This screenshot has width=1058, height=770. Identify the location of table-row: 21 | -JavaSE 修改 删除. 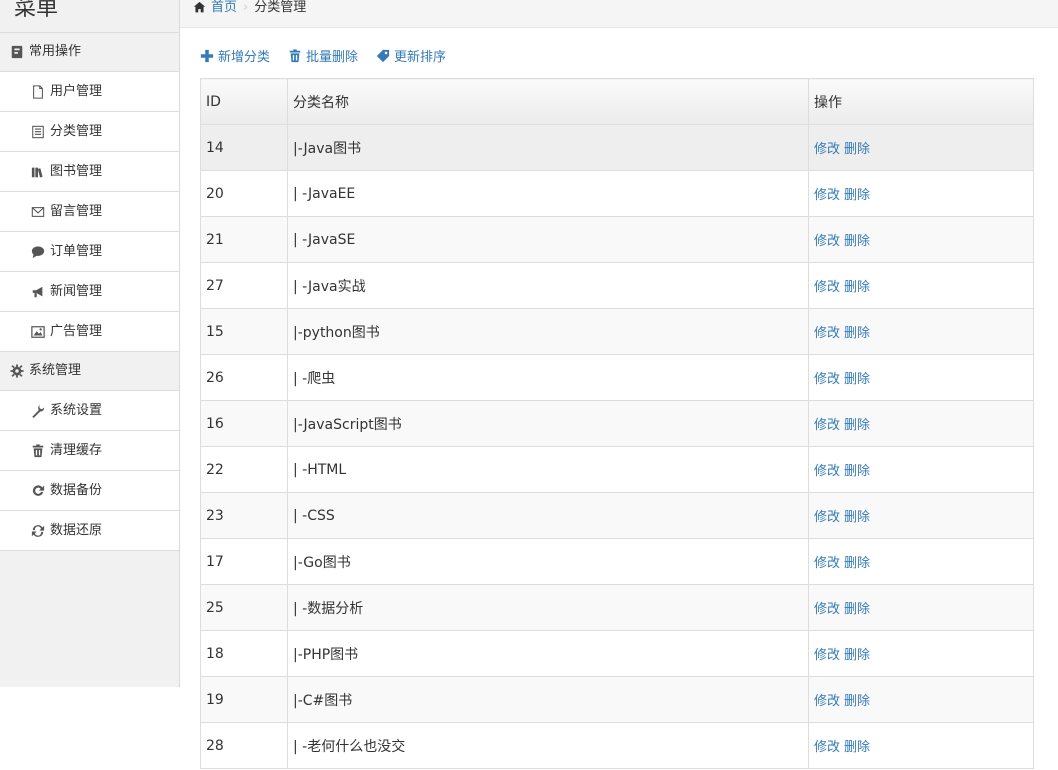
(617, 239).